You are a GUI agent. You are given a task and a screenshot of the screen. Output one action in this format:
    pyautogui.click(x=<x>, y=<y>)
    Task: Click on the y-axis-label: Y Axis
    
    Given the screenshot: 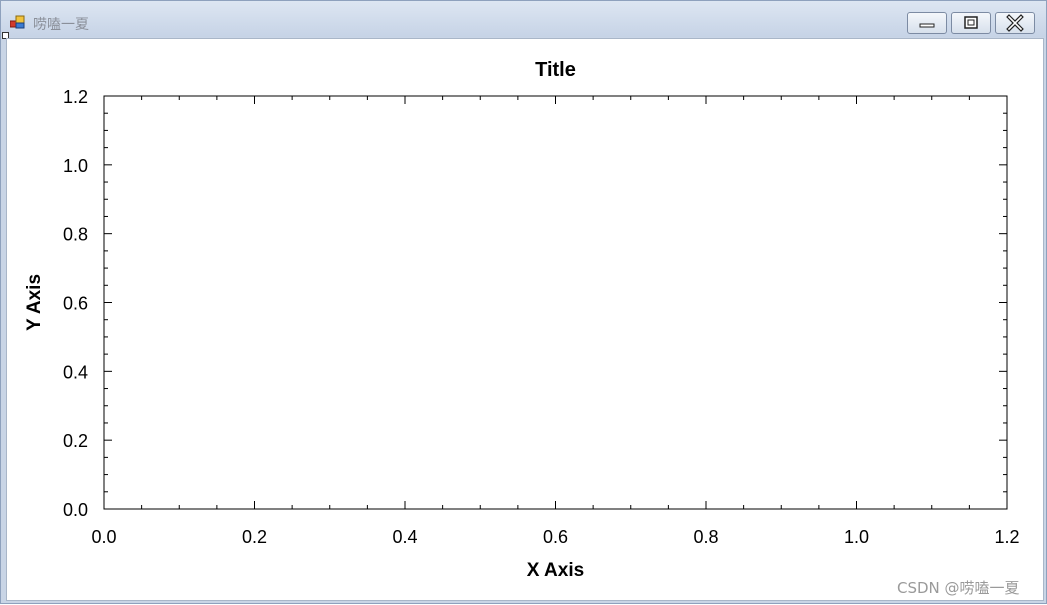 What is the action you would take?
    pyautogui.click(x=34, y=302)
    